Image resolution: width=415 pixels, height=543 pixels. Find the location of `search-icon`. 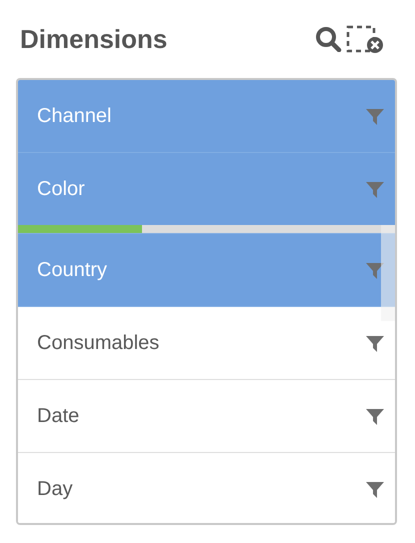

search-icon is located at coordinates (329, 39).